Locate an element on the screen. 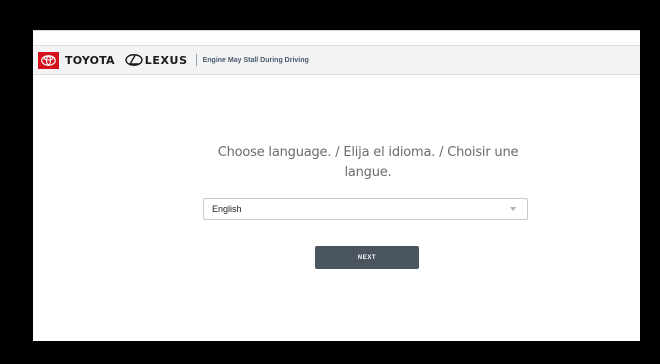 The image size is (660, 364). header-divider is located at coordinates (196, 60).